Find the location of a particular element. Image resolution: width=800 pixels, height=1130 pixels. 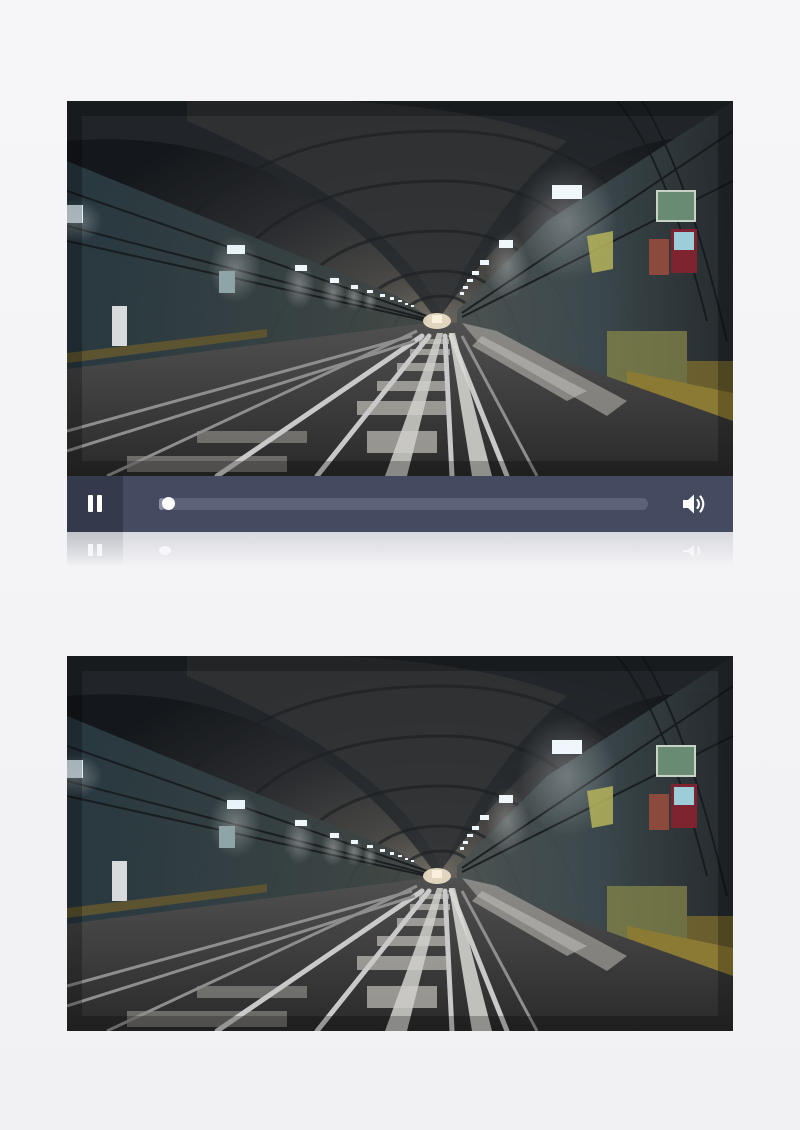

volume-button is located at coordinates (695, 504).